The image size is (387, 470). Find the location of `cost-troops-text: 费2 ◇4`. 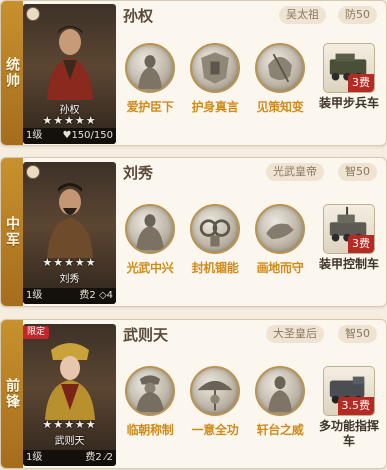

cost-troops-text: 费2 ◇4 is located at coordinates (96, 295).